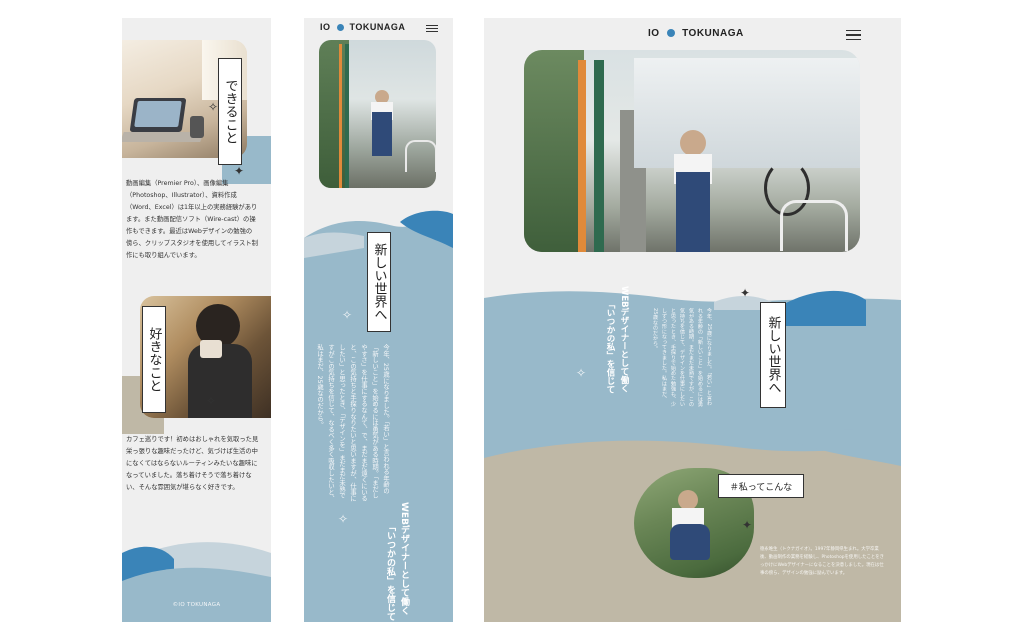  I want to click on like-tag: 好きなこと, so click(154, 359).